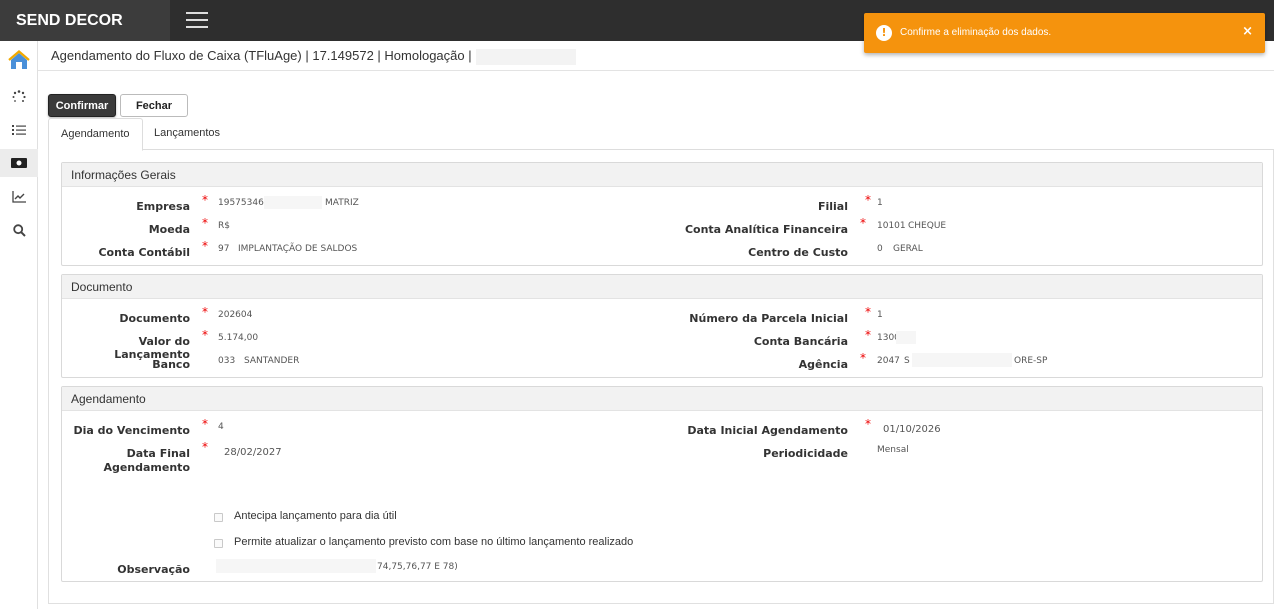  I want to click on agencia-code: 2047, so click(888, 361).